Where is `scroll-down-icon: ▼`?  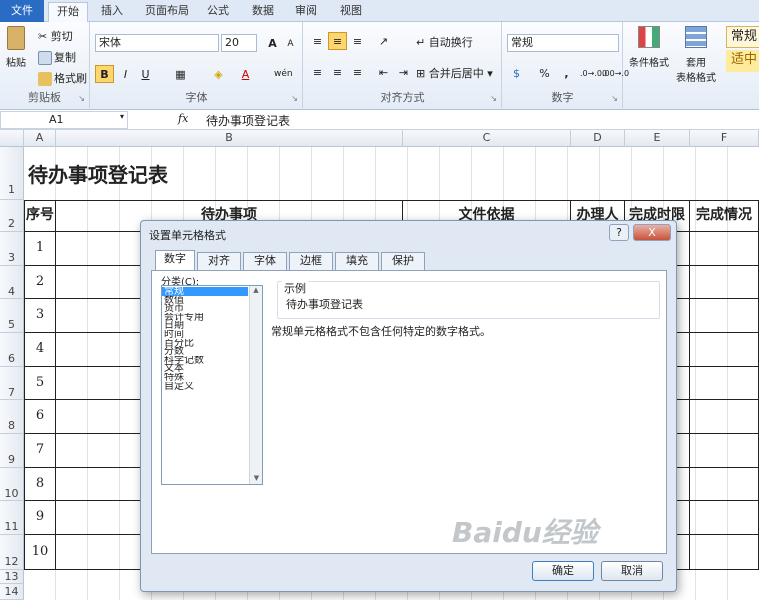
scroll-down-icon: ▼ is located at coordinates (256, 478).